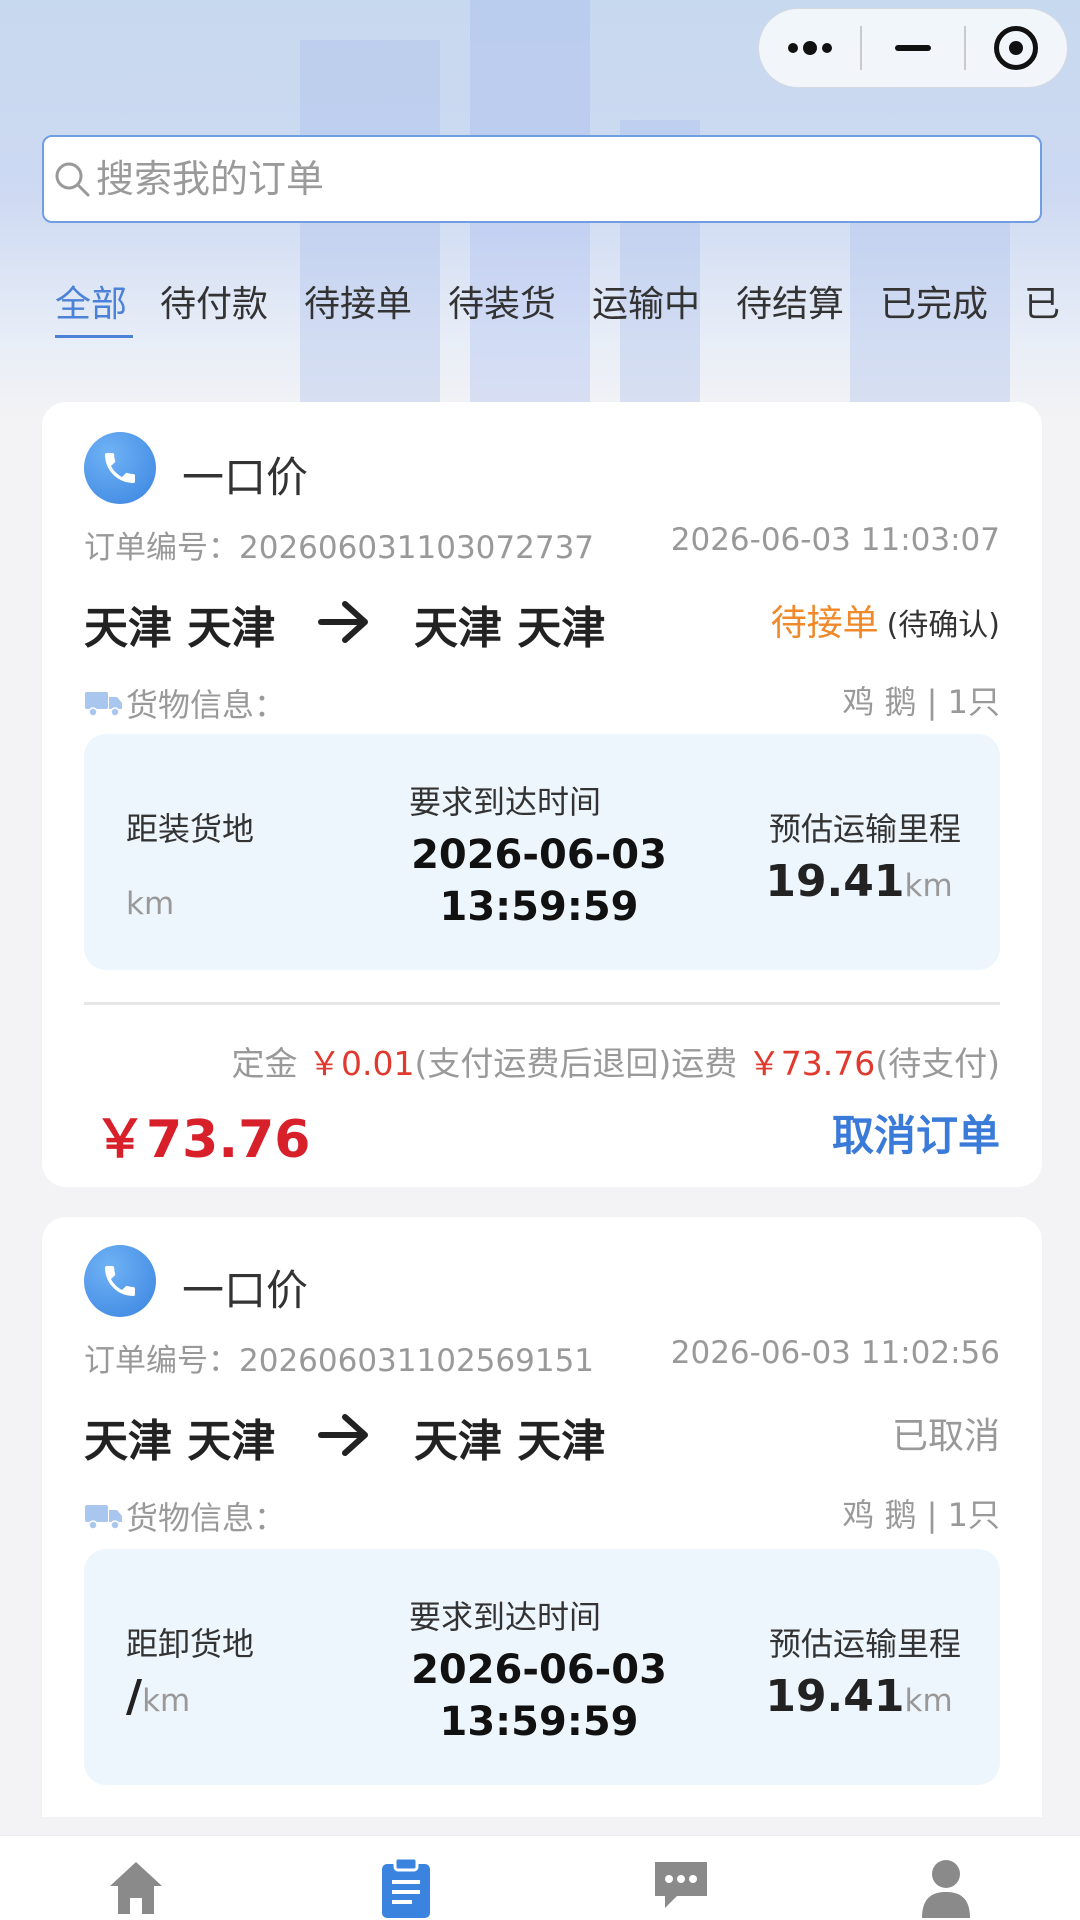 The height and width of the screenshot is (1920, 1080). What do you see at coordinates (1042, 301) in the screenshot?
I see `tab-more: 已` at bounding box center [1042, 301].